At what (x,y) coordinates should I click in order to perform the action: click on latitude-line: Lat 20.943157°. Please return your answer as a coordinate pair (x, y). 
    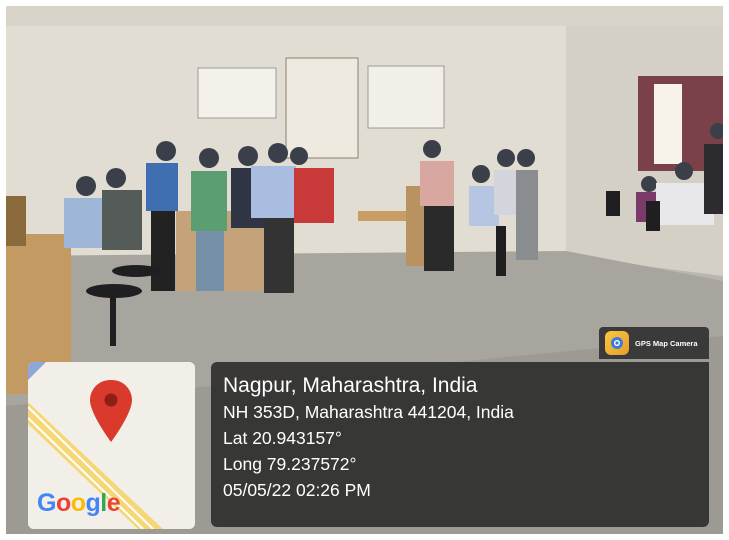
    Looking at the image, I should click on (282, 438).